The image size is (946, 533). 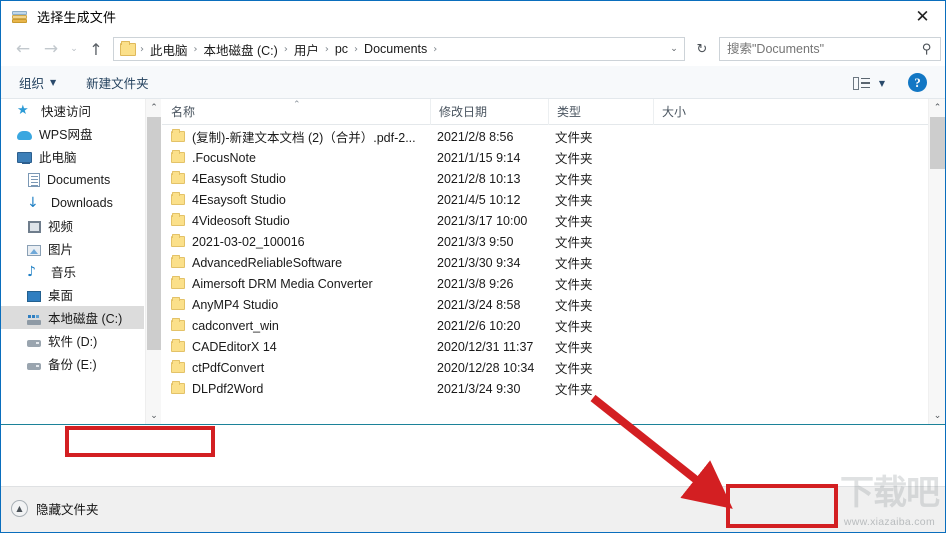 I want to click on cell-date: 2021/3/24 8:58, so click(x=479, y=304).